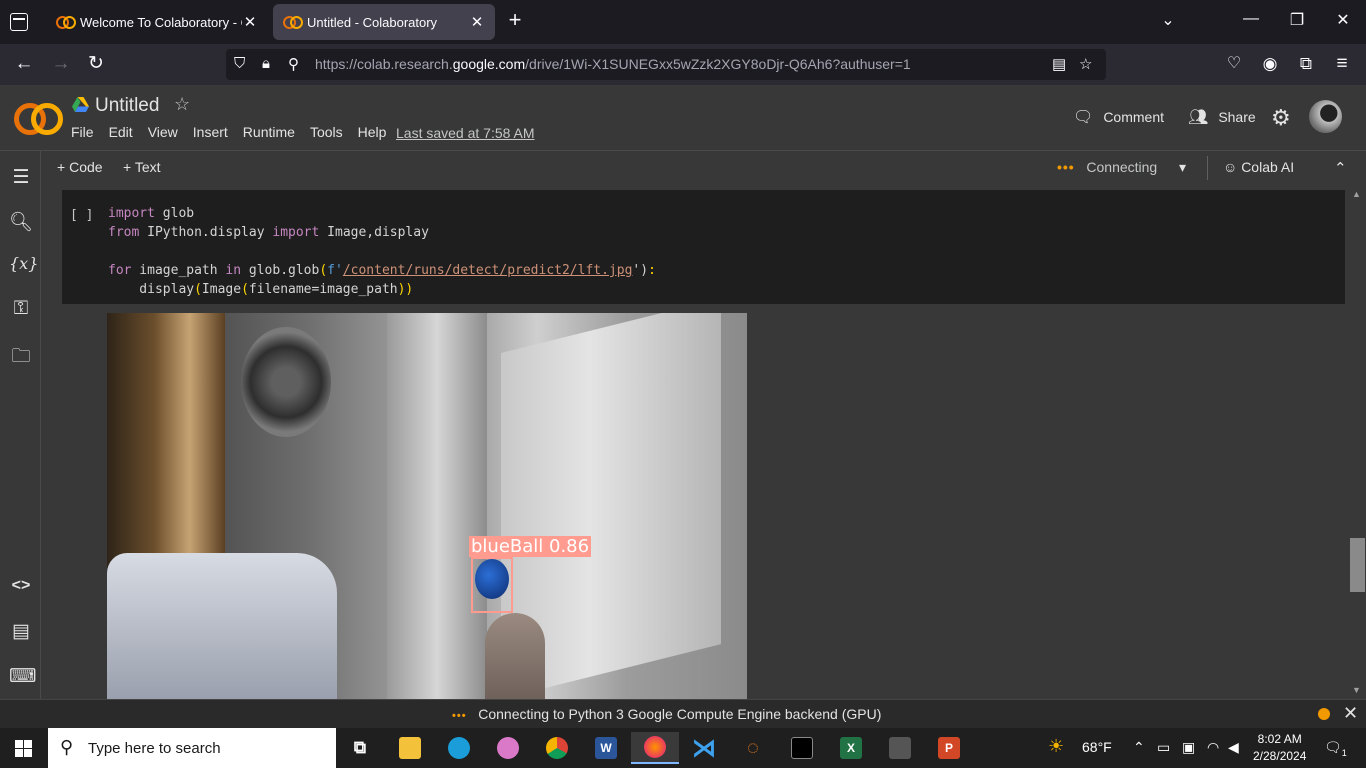  I want to click on menu-runtime: Runtime, so click(269, 132).